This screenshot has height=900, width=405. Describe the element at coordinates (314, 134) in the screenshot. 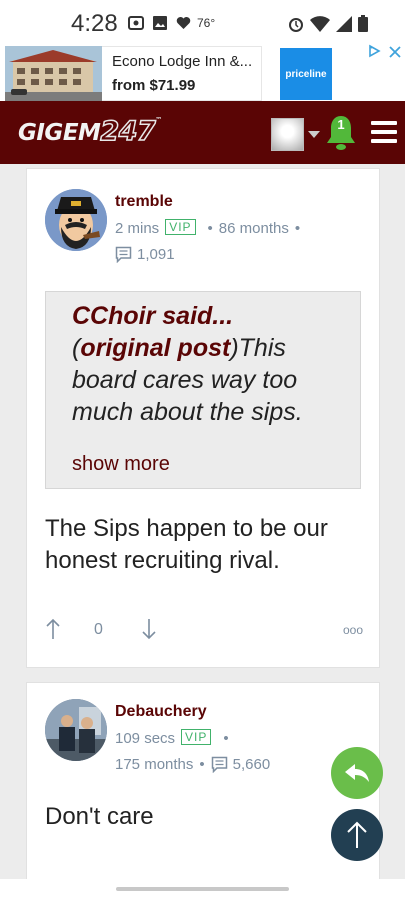

I see `chevron-down-icon` at that location.